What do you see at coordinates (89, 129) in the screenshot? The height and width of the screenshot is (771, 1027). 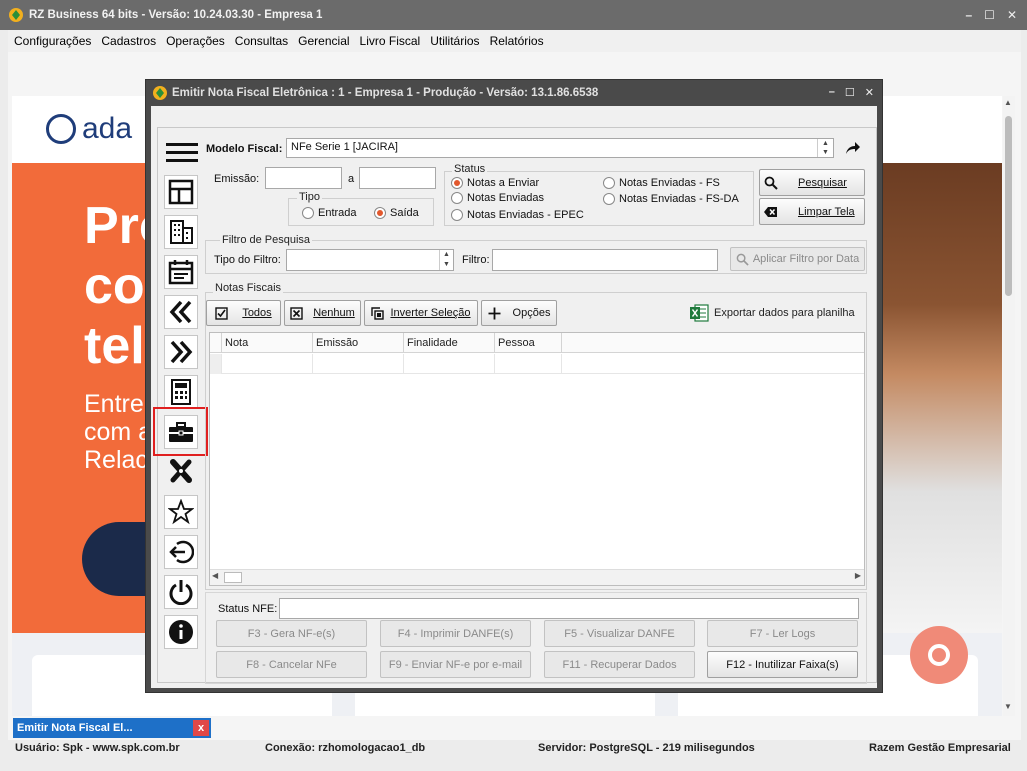 I see `website-logo: ada` at bounding box center [89, 129].